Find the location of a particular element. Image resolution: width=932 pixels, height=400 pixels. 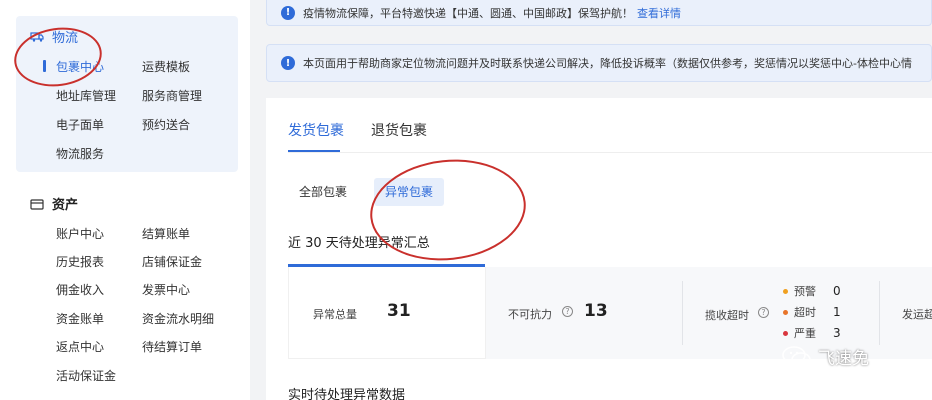

epidemic-notice: ! 疫情物流保障，平台特邀快递【中通、圆通、中国邮政】保驾护航！ 查看详情 is located at coordinates (599, 13).